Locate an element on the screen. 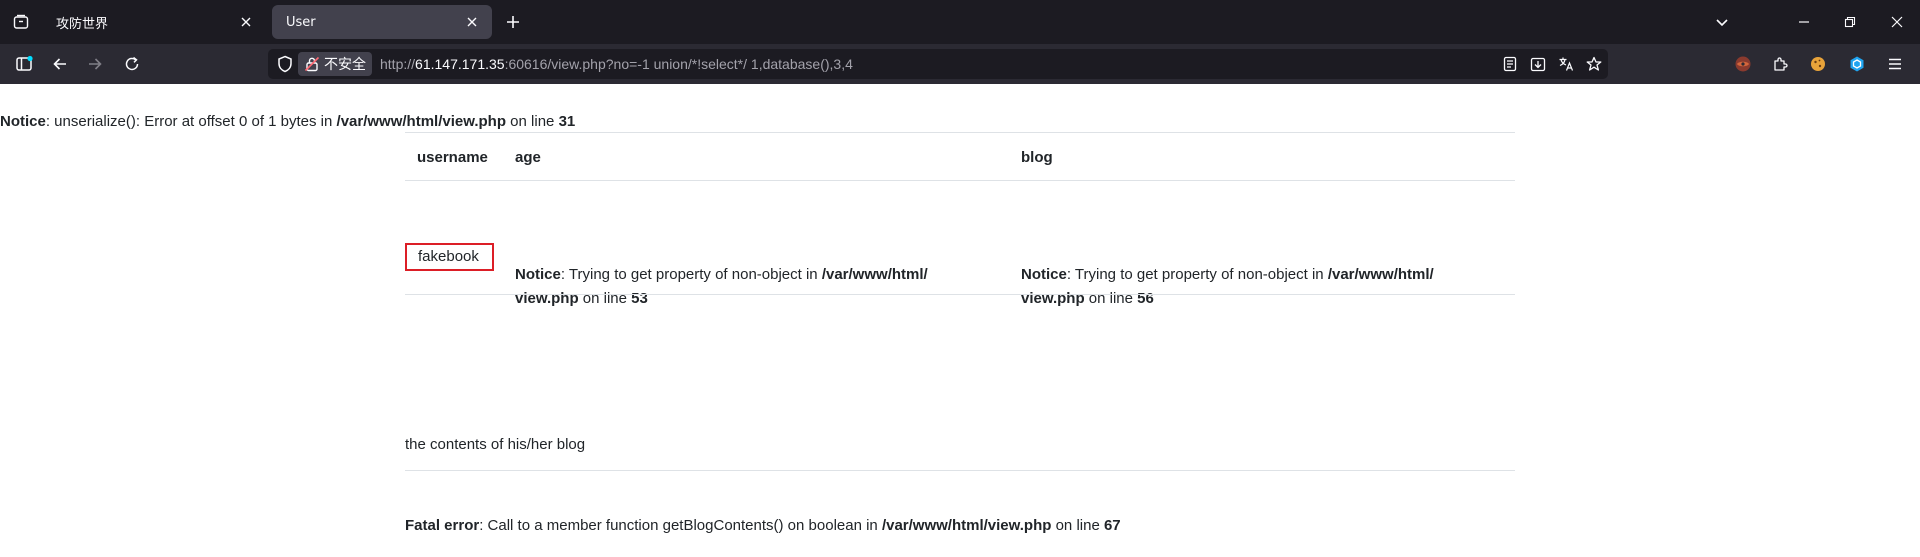 The height and width of the screenshot is (557, 1920). hexagon-cube-icon is located at coordinates (1857, 64).